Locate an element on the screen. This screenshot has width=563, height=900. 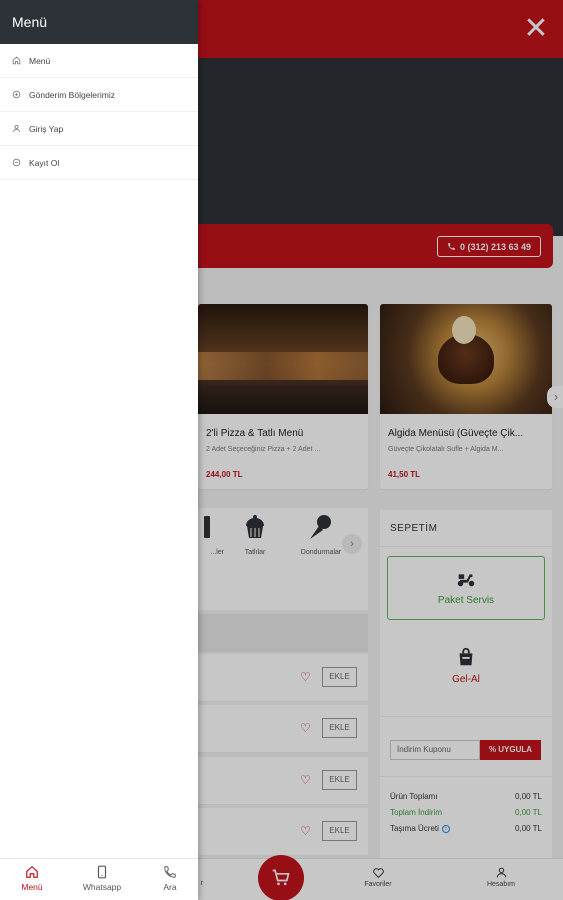
drawer-item-login: Giriş Yap is located at coordinates (99, 129).